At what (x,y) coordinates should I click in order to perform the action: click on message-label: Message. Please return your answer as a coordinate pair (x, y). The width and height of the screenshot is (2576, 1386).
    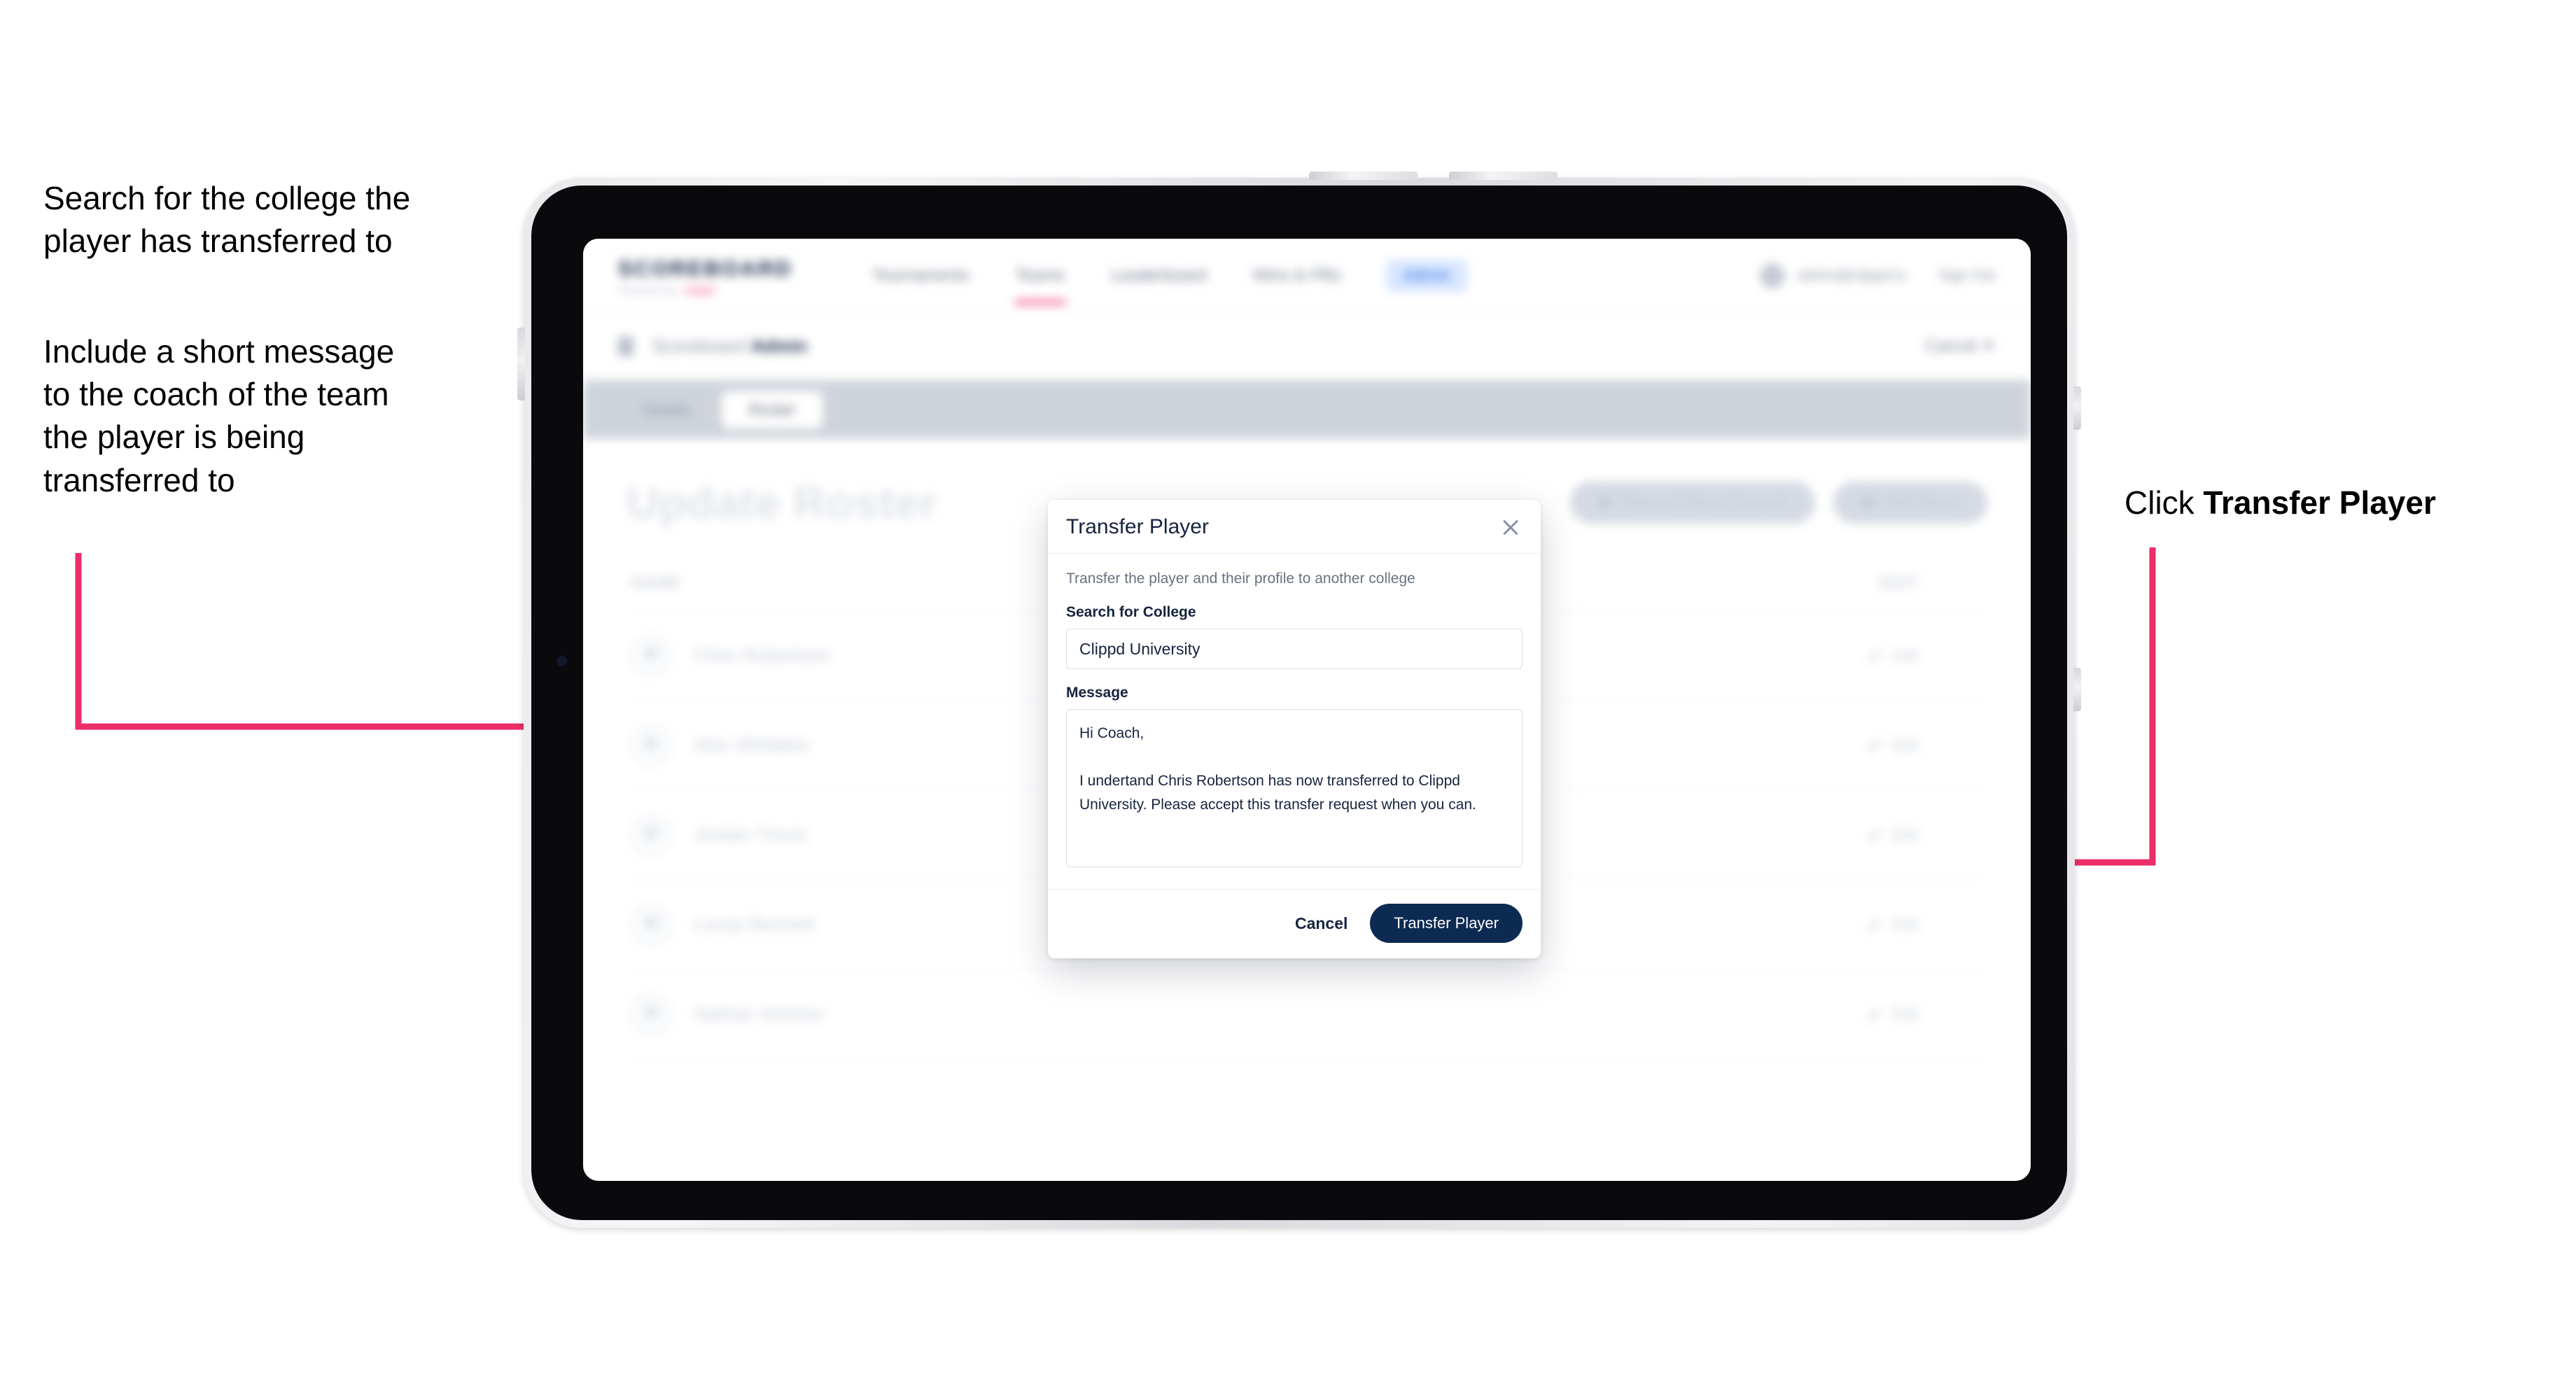
    Looking at the image, I should click on (1097, 693).